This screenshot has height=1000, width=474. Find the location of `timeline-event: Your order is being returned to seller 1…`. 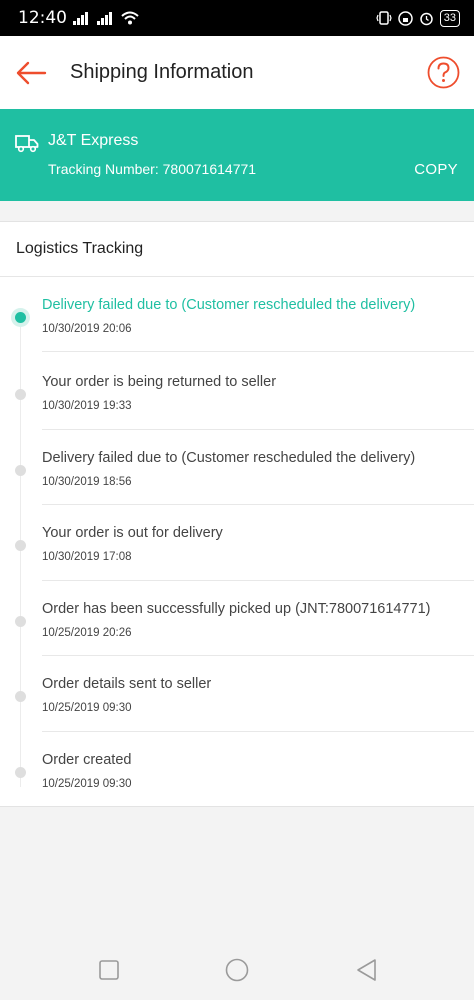

timeline-event: Your order is being returned to seller 1… is located at coordinates (237, 392).